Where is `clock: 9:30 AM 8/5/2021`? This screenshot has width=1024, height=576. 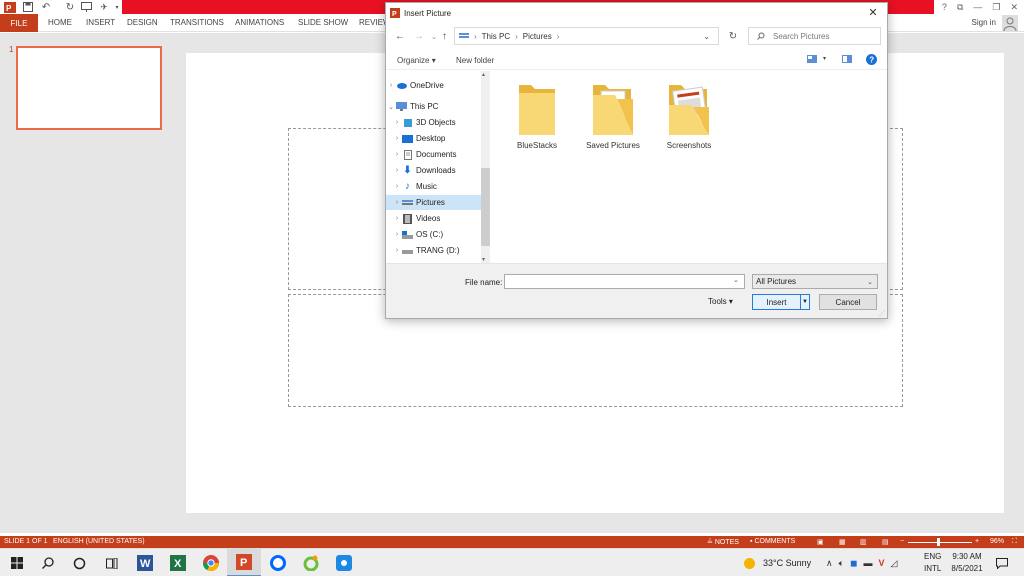 clock: 9:30 AM 8/5/2021 is located at coordinates (967, 562).